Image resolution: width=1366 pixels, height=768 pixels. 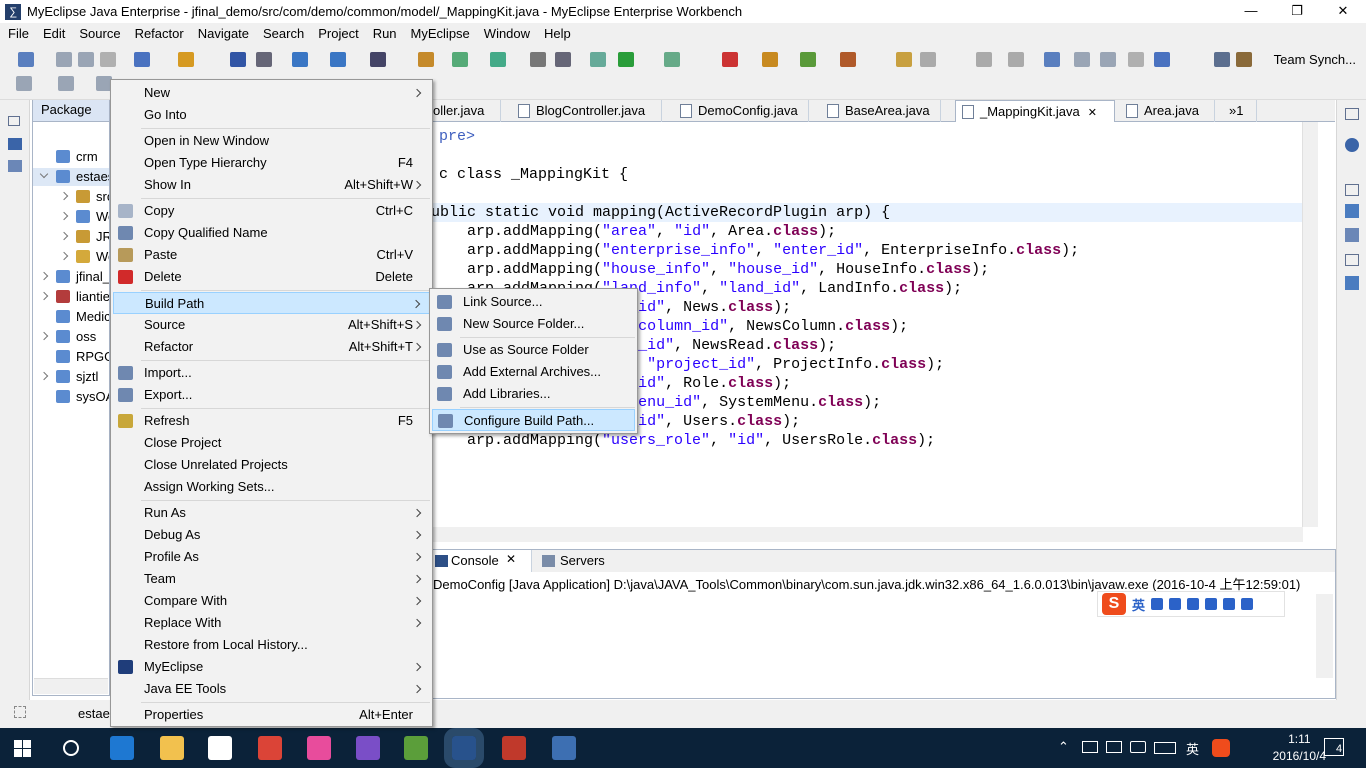 What do you see at coordinates (1297, 11) in the screenshot?
I see `maximize-button: ❐` at bounding box center [1297, 11].